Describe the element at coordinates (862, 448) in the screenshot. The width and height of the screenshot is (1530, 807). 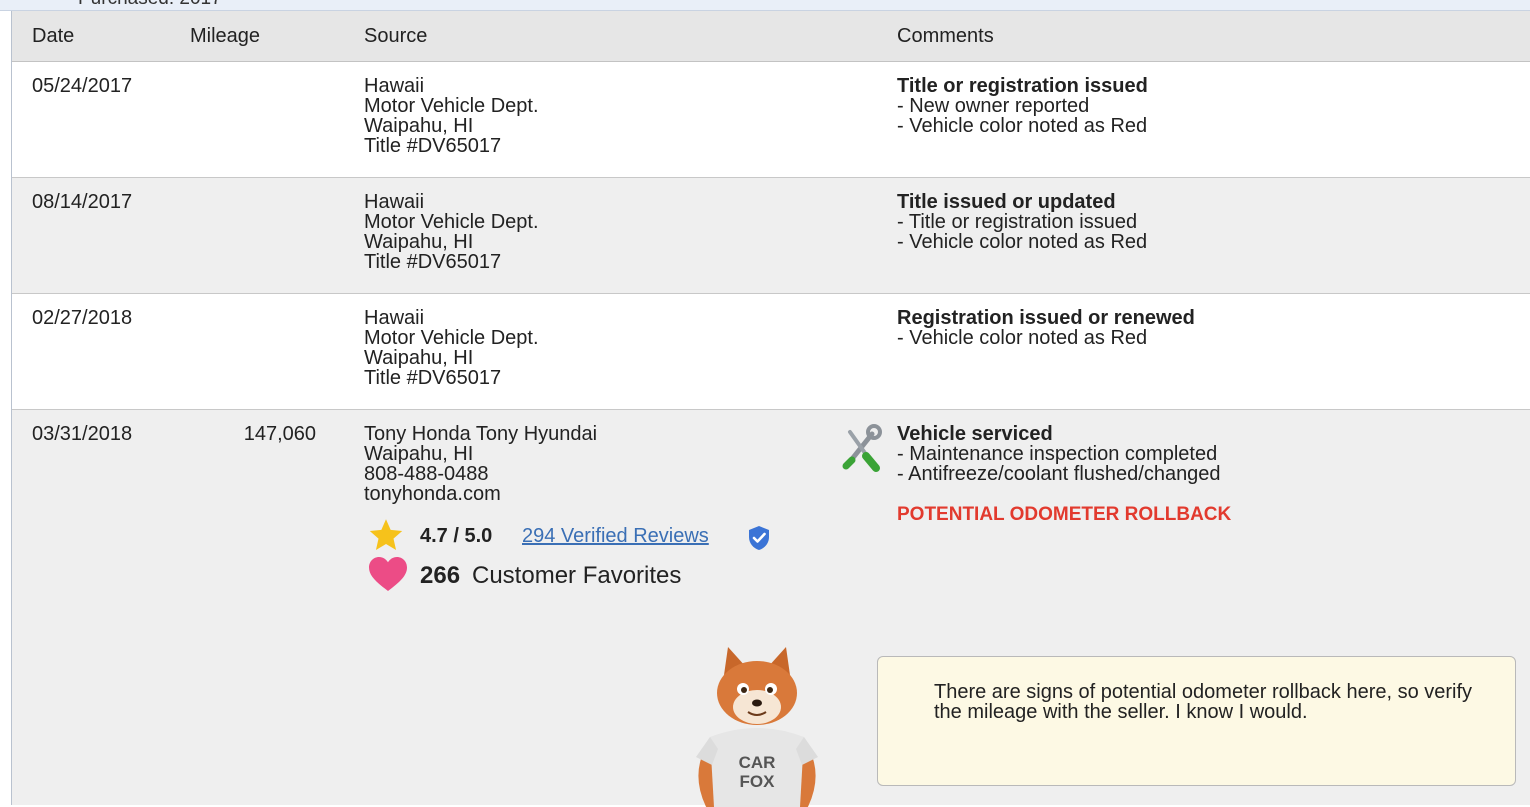
I see `tools-icon` at that location.